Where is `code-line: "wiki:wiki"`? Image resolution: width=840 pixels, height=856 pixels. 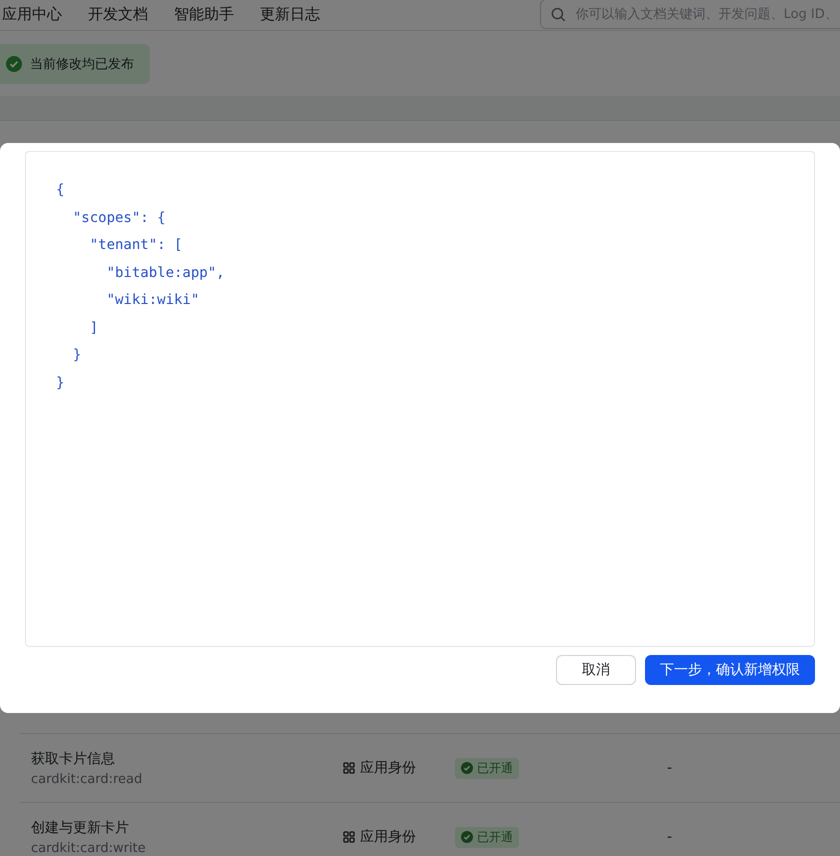 code-line: "wiki:wiki" is located at coordinates (153, 300).